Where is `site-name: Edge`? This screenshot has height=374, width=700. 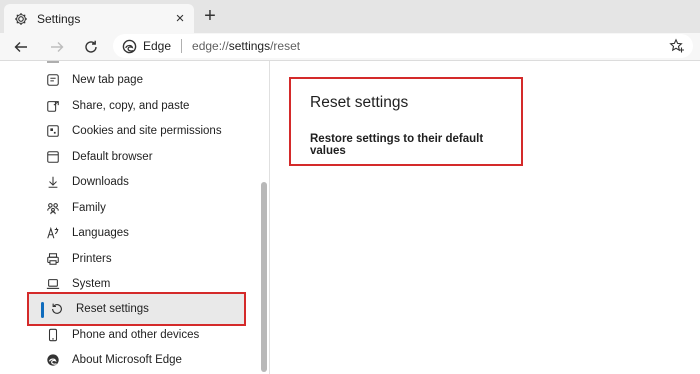 site-name: Edge is located at coordinates (157, 46).